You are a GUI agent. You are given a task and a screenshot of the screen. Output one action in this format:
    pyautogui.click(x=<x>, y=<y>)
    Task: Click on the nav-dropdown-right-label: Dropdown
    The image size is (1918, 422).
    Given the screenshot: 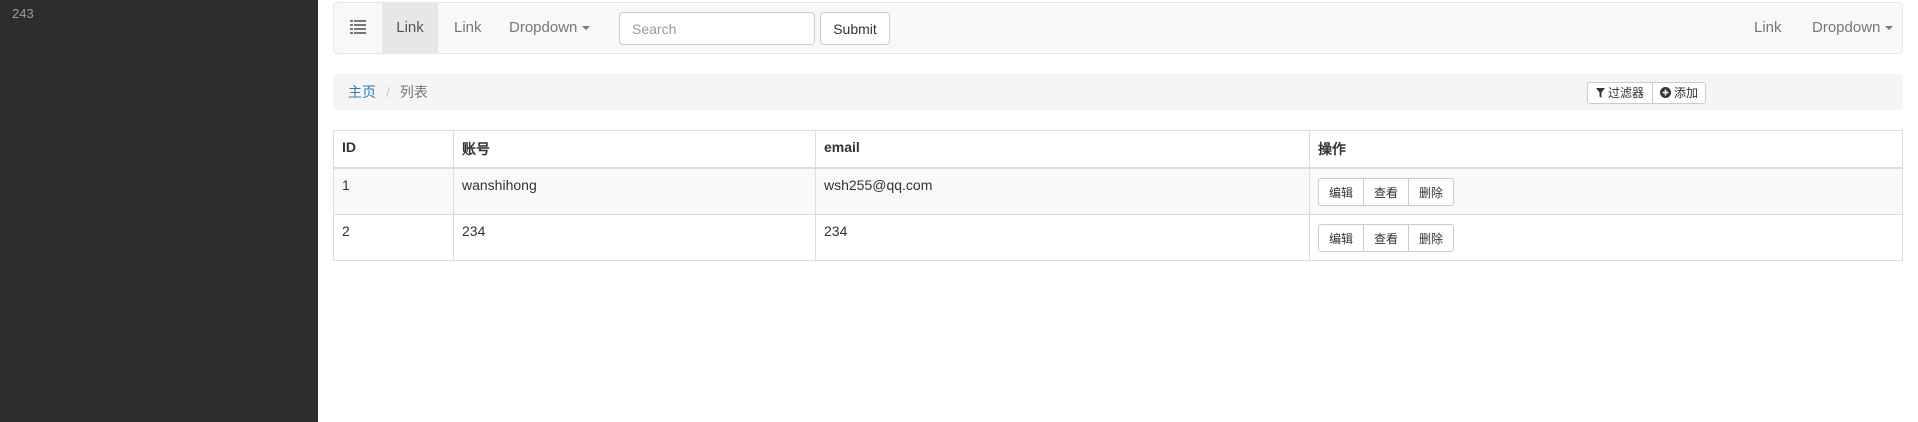 What is the action you would take?
    pyautogui.click(x=1846, y=27)
    